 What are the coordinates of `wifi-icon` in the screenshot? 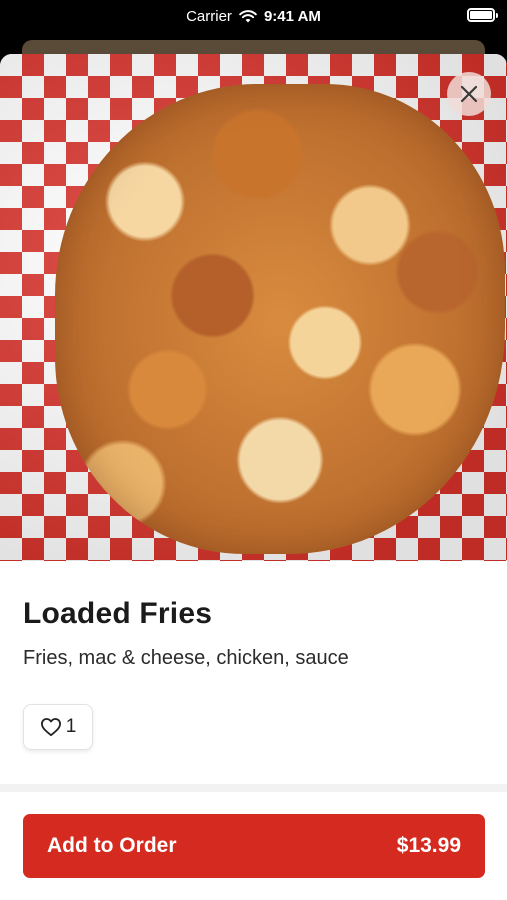 It's located at (248, 15).